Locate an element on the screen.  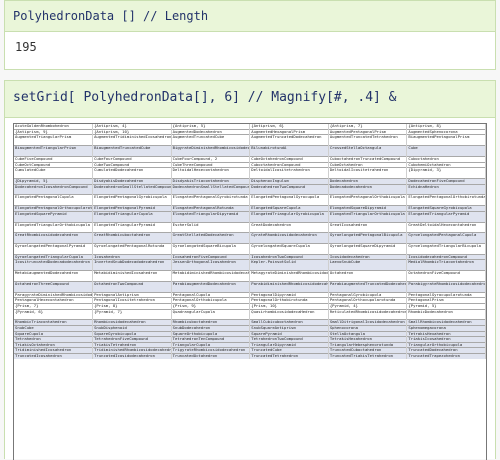
grid-cell: ElongatedPentagonalOrthobicupola is located at coordinates (368, 197).